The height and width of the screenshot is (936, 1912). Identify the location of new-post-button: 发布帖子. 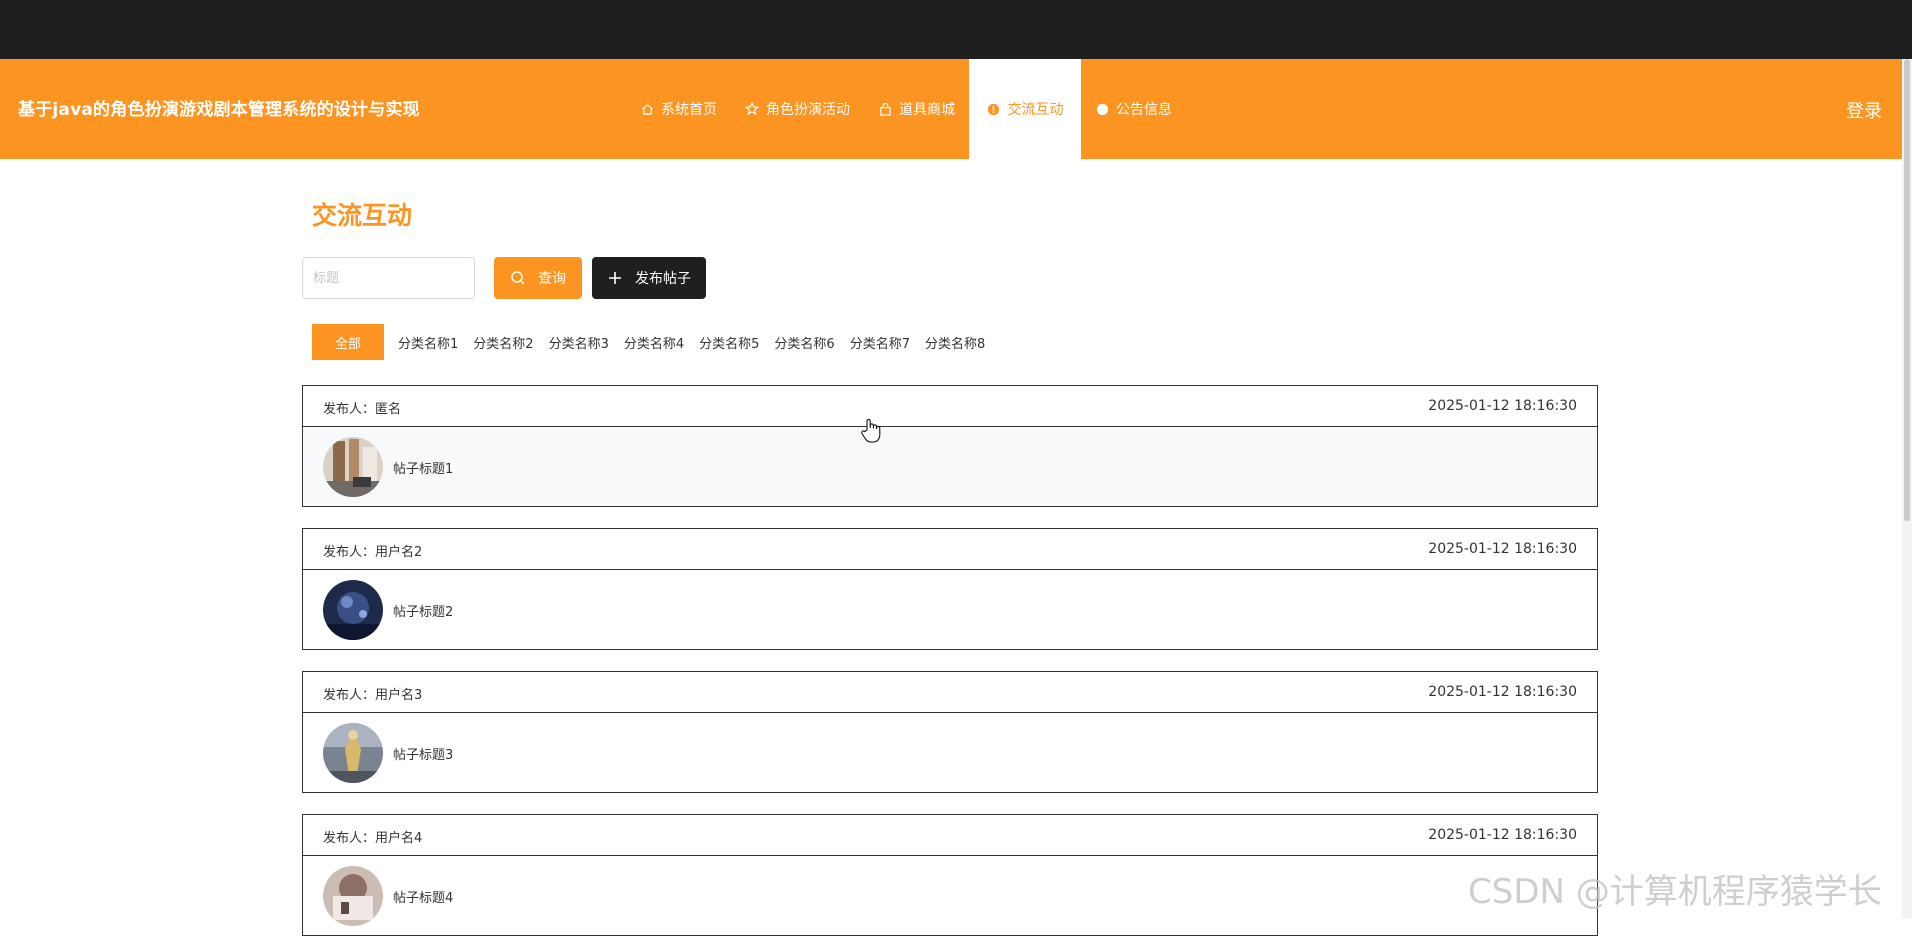
(649, 278).